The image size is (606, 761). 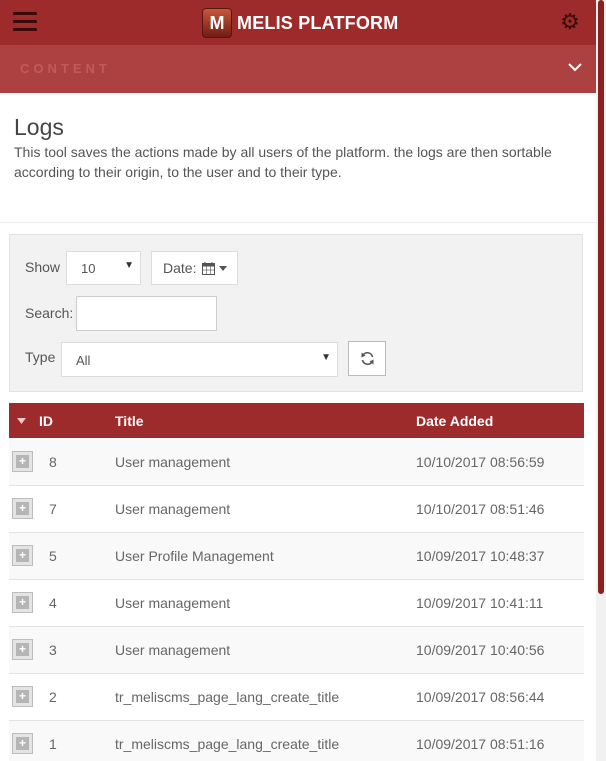 What do you see at coordinates (199, 359) in the screenshot?
I see `type-select: All ▼` at bounding box center [199, 359].